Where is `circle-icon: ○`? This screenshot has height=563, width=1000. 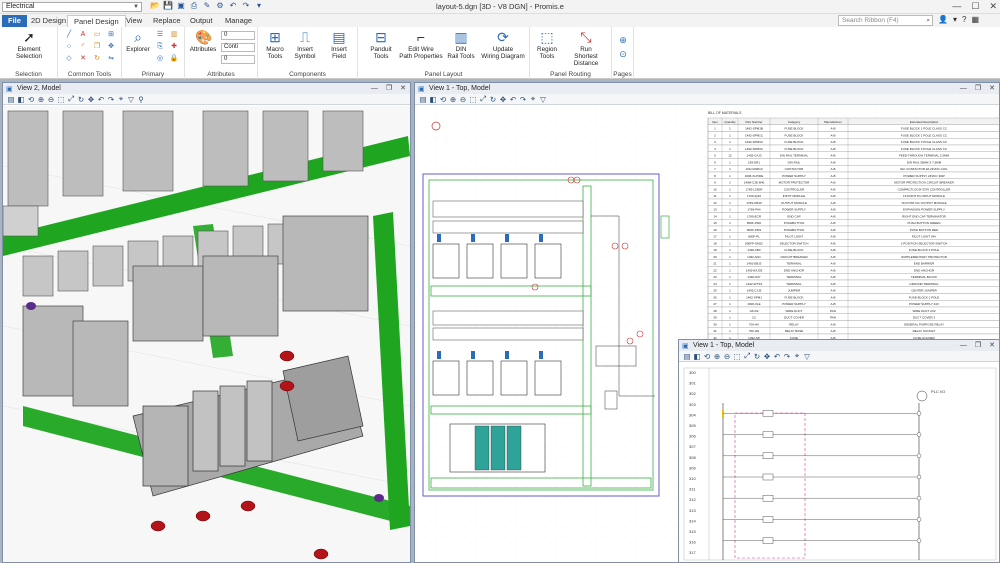 circle-icon: ○ is located at coordinates (69, 47).